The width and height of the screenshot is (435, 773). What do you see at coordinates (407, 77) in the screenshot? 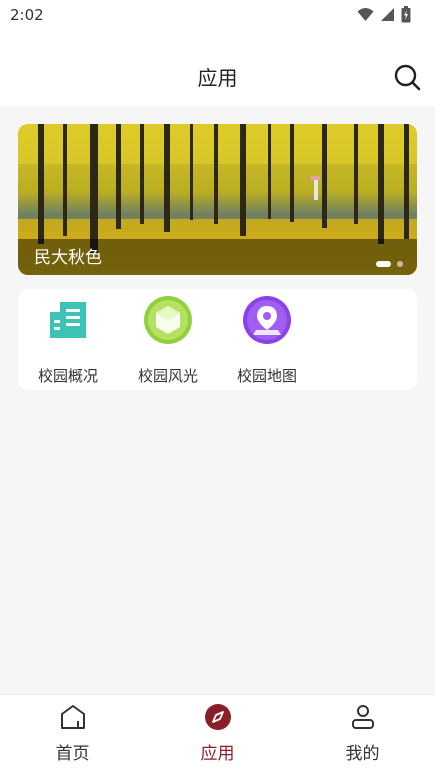
I see `search-icon` at bounding box center [407, 77].